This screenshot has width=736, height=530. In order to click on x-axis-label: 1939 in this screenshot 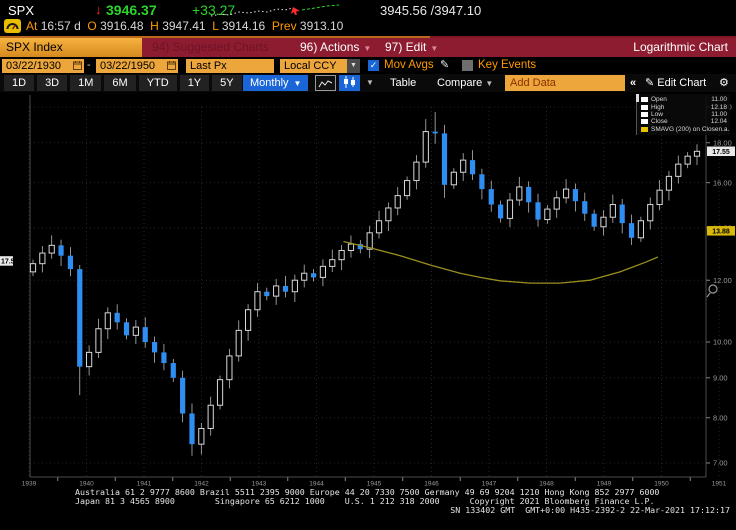, I will do `click(29, 484)`.